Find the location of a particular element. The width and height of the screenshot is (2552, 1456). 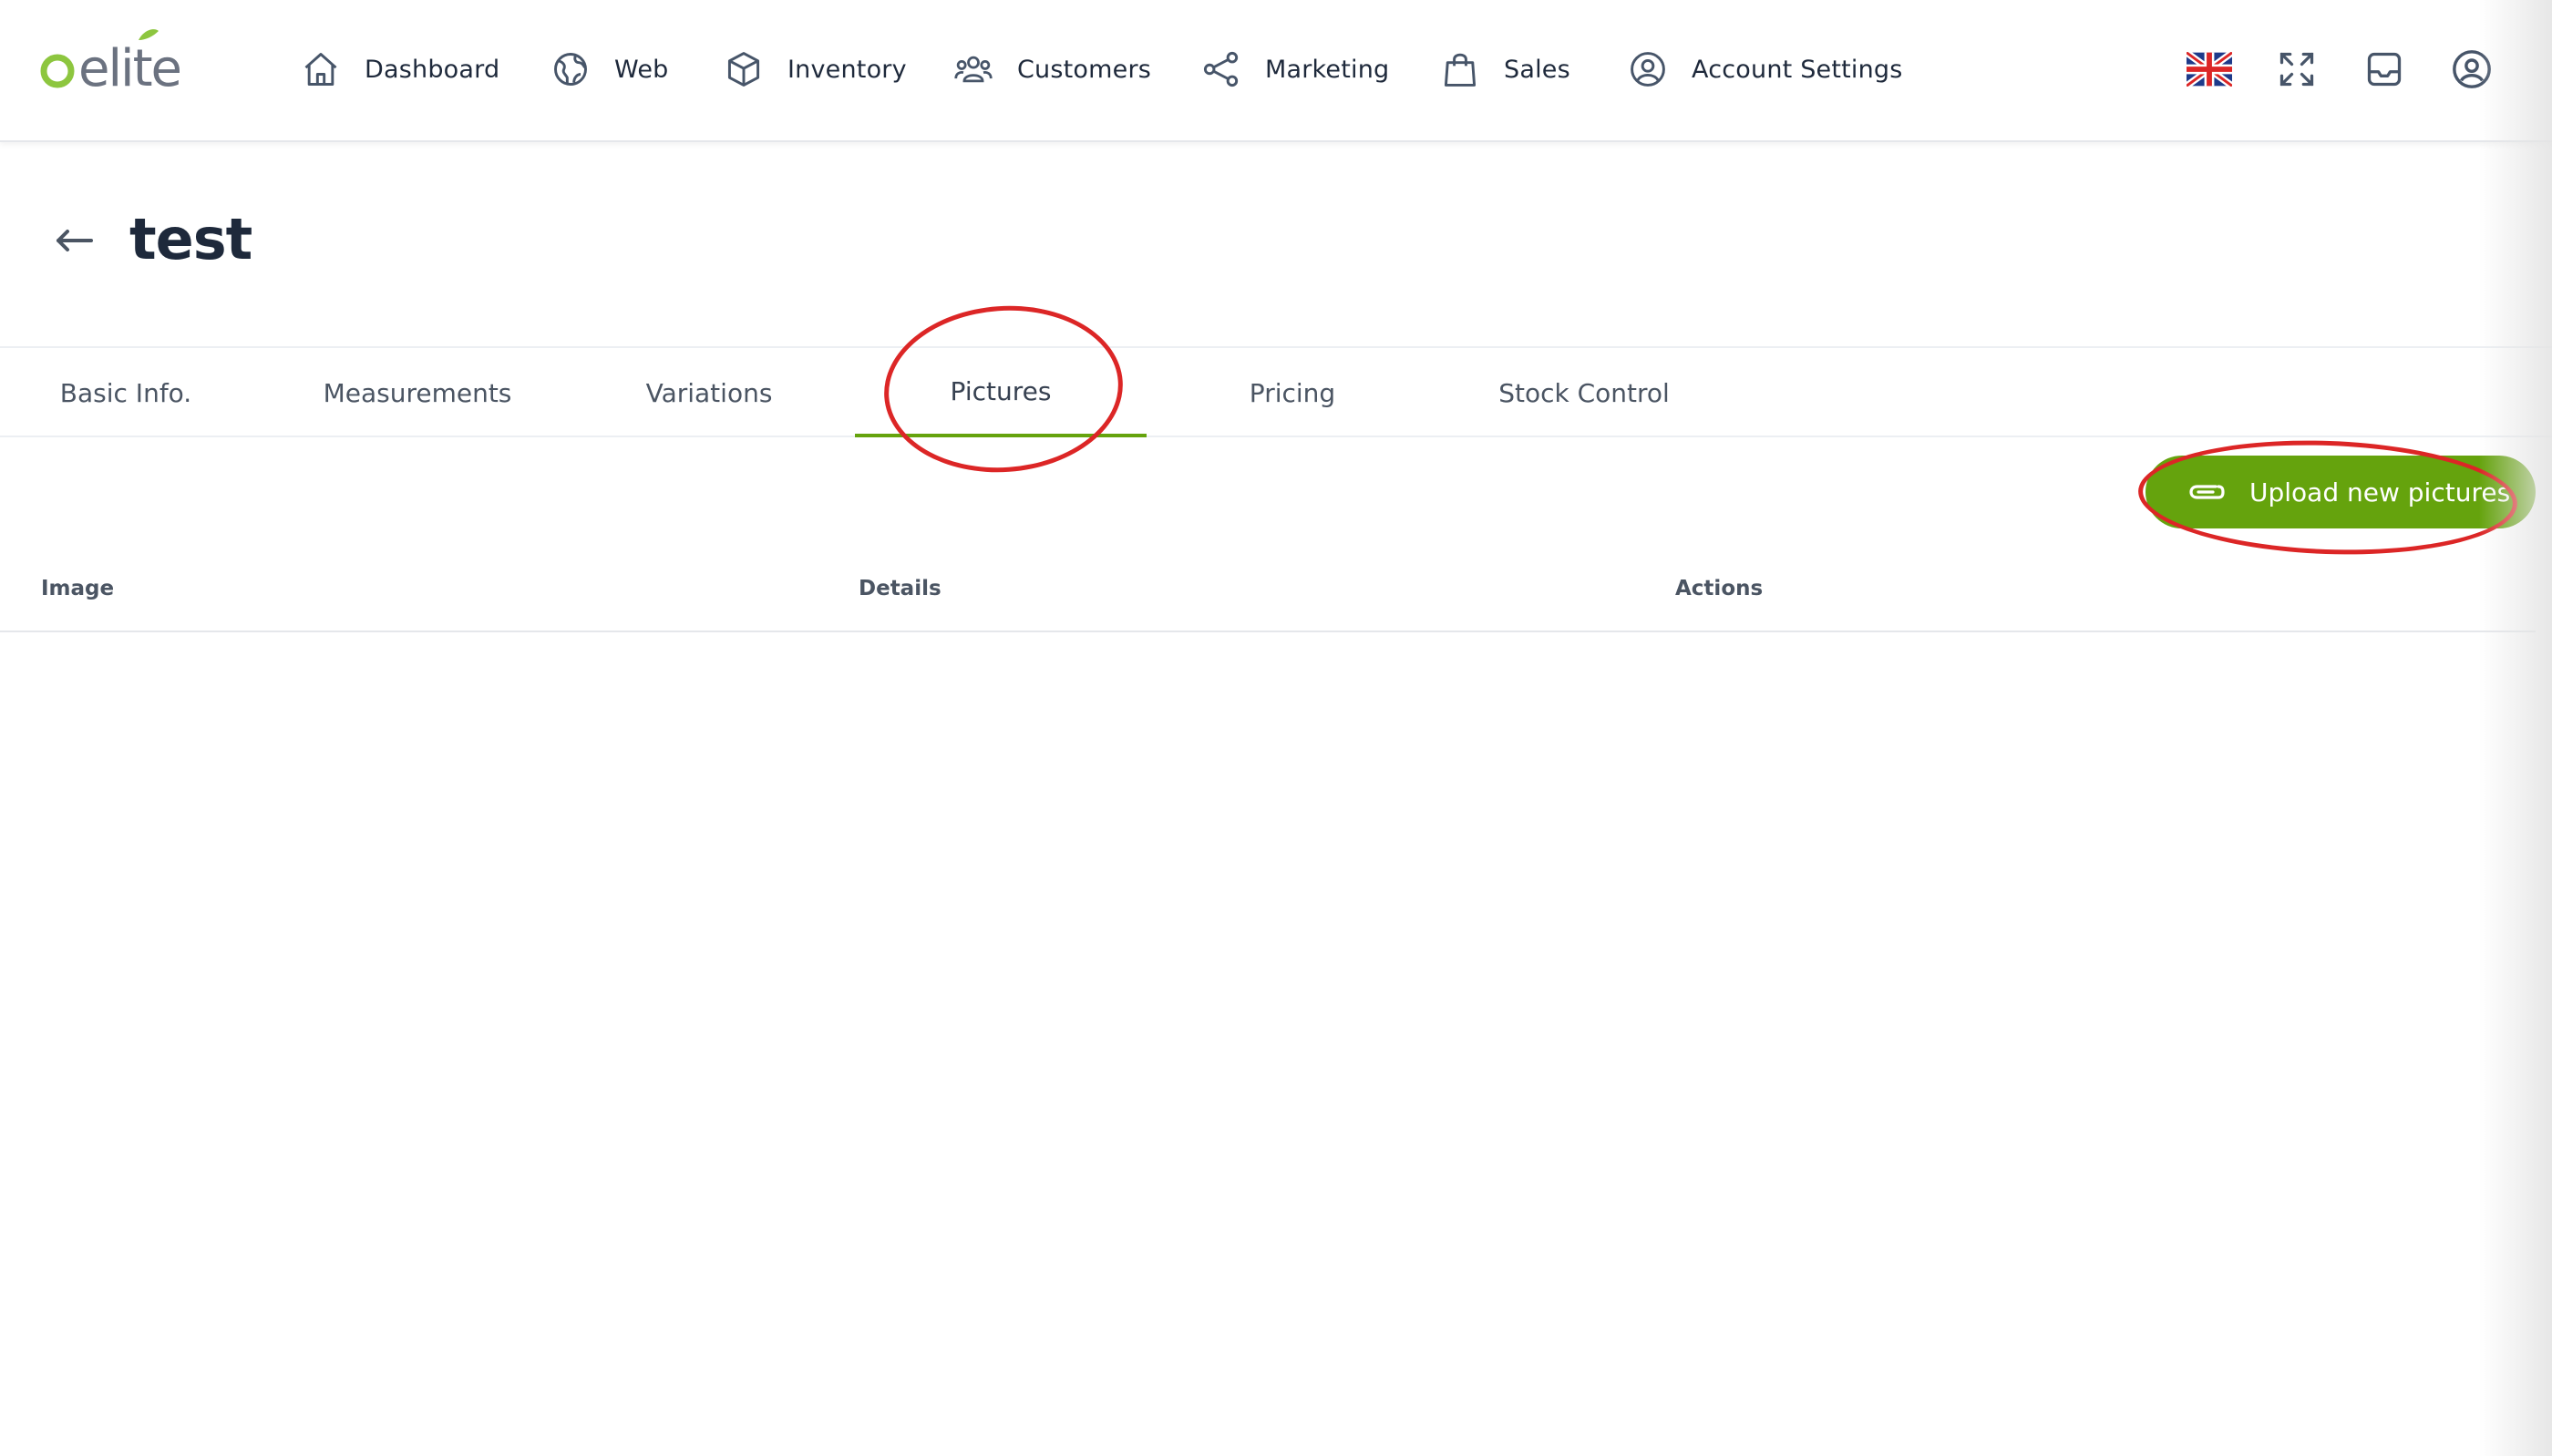

nav-item-inventory: Inventory is located at coordinates (838, 69).